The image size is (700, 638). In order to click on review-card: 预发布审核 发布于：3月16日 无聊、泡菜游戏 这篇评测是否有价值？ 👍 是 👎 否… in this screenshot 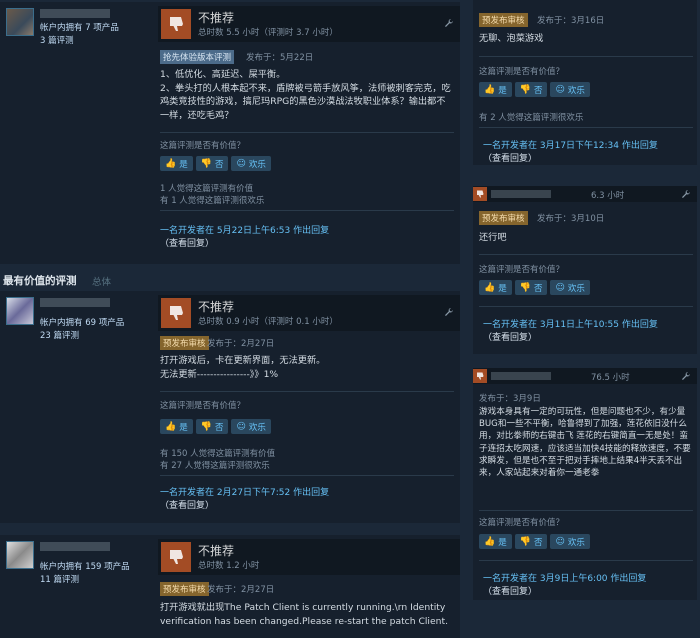, I will do `click(585, 82)`.